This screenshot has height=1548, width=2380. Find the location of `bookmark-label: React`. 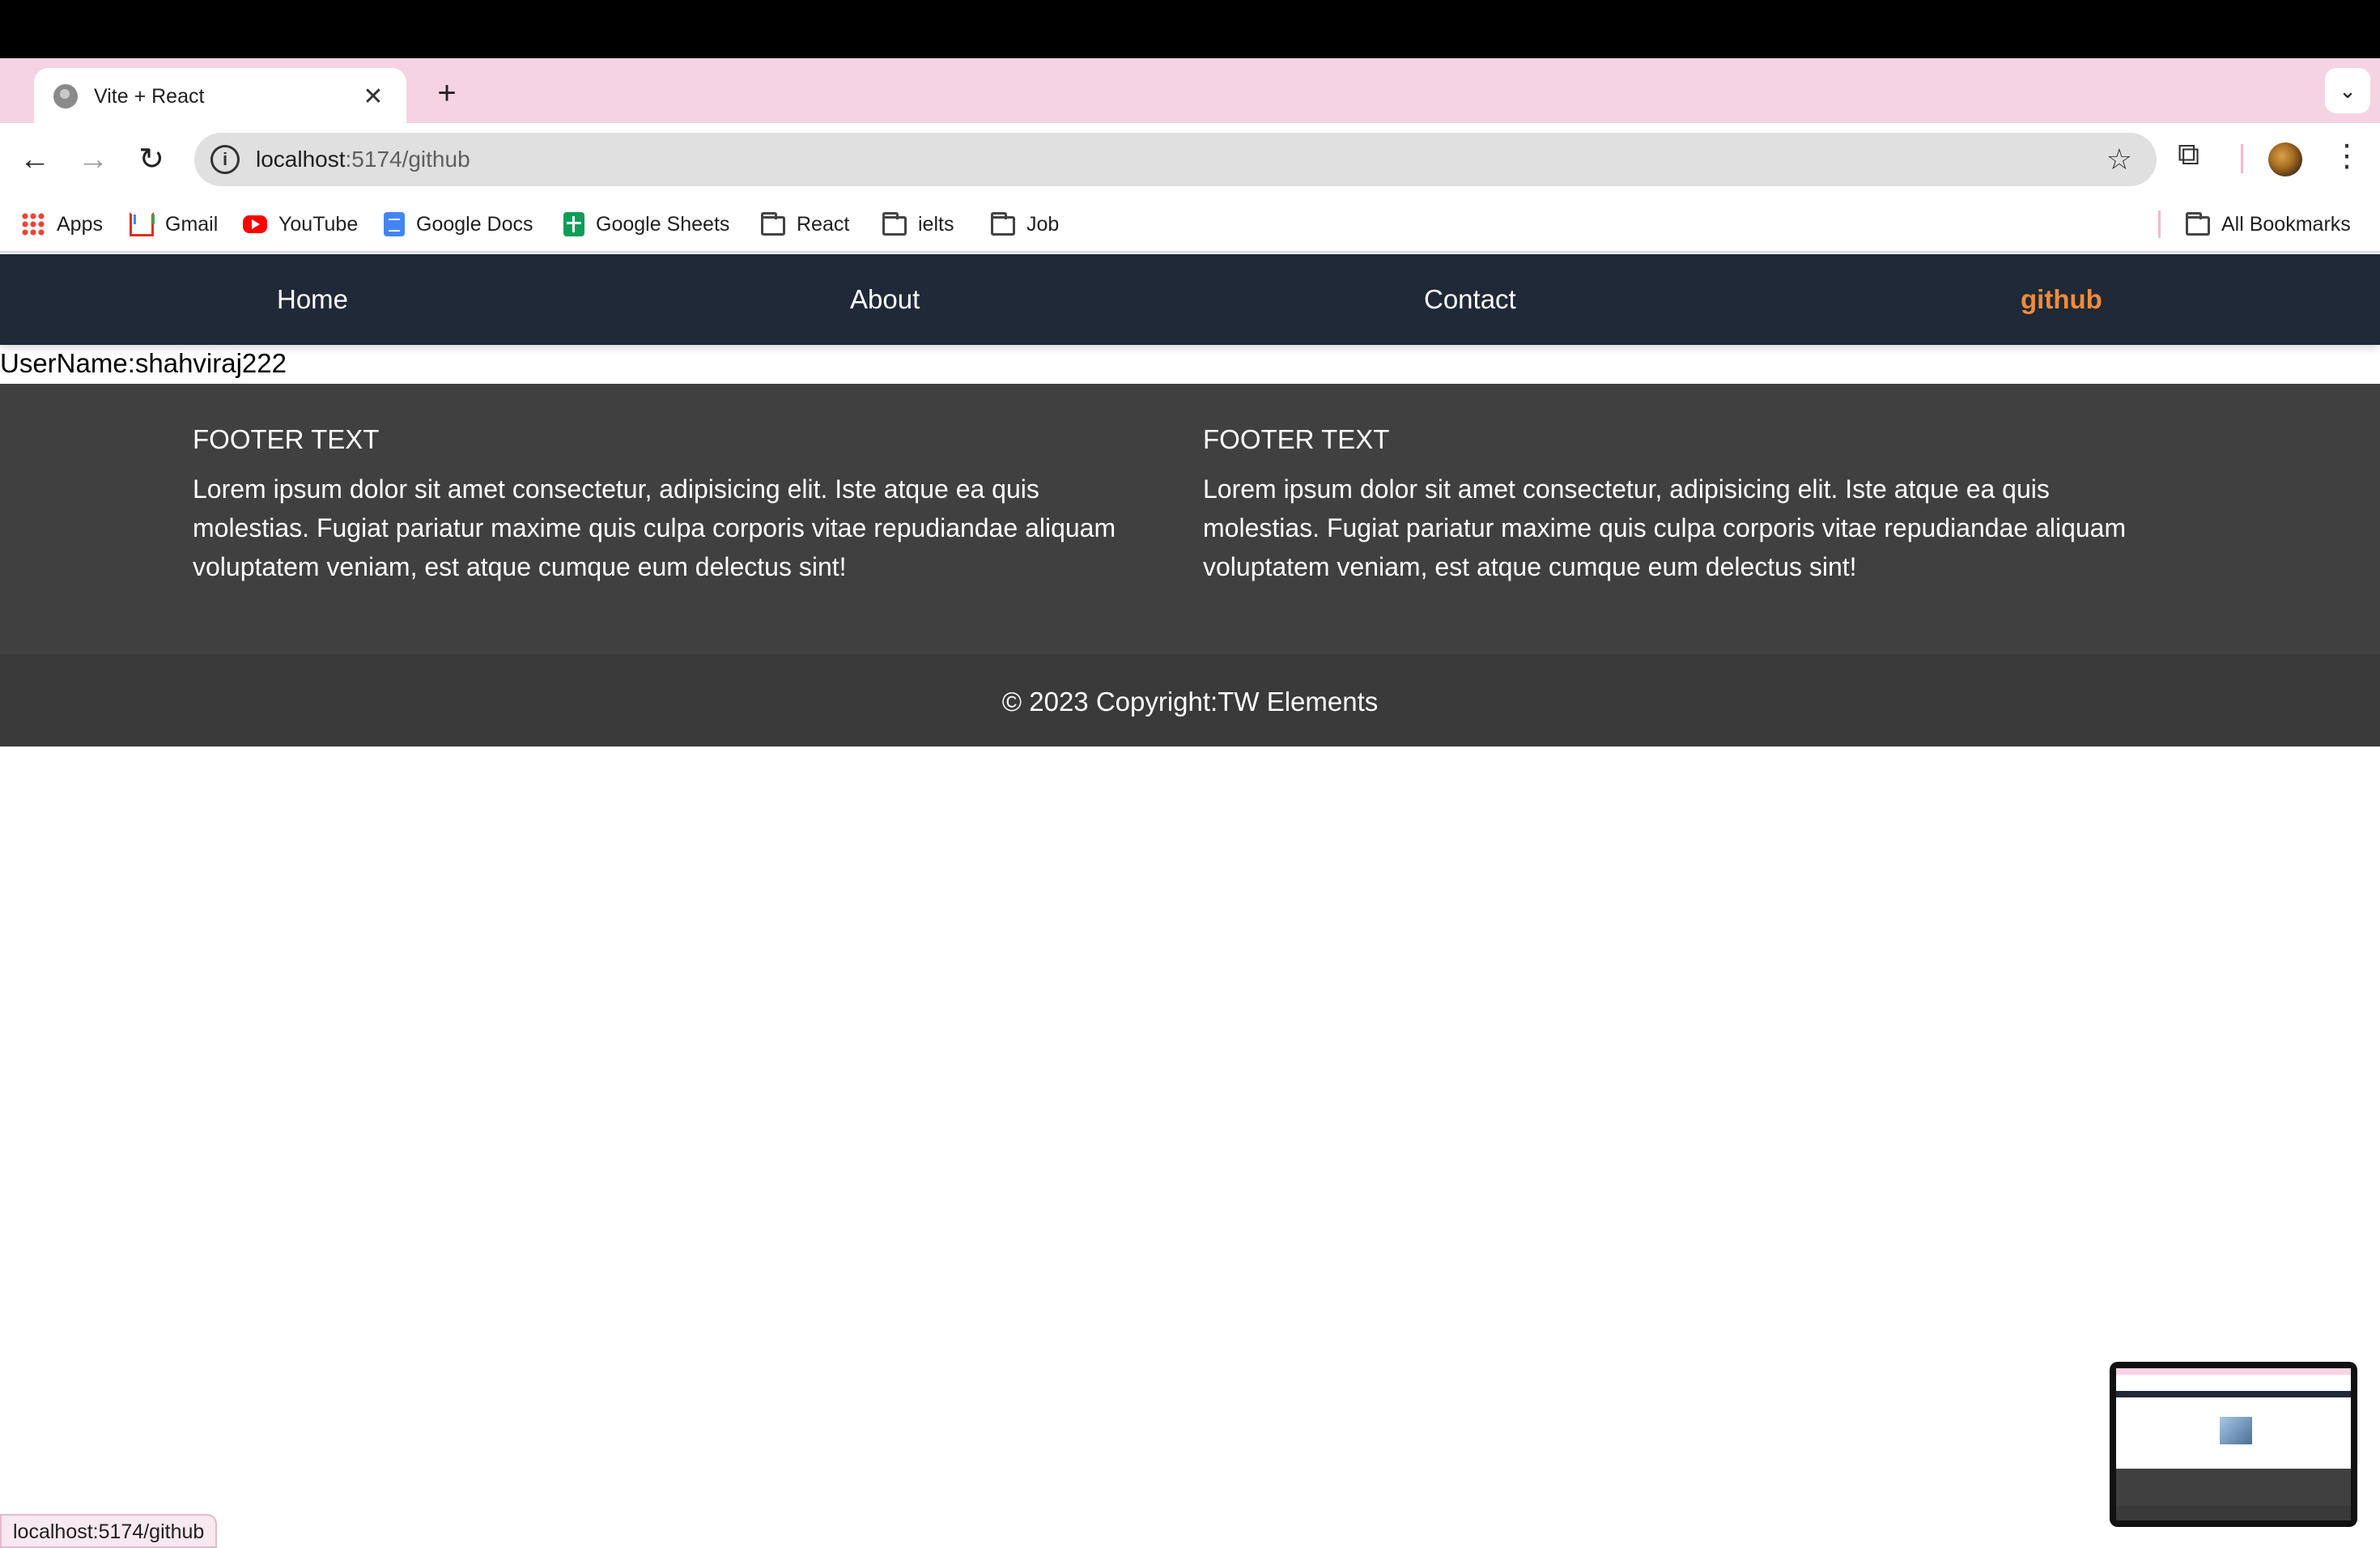

bookmark-label: React is located at coordinates (823, 224).